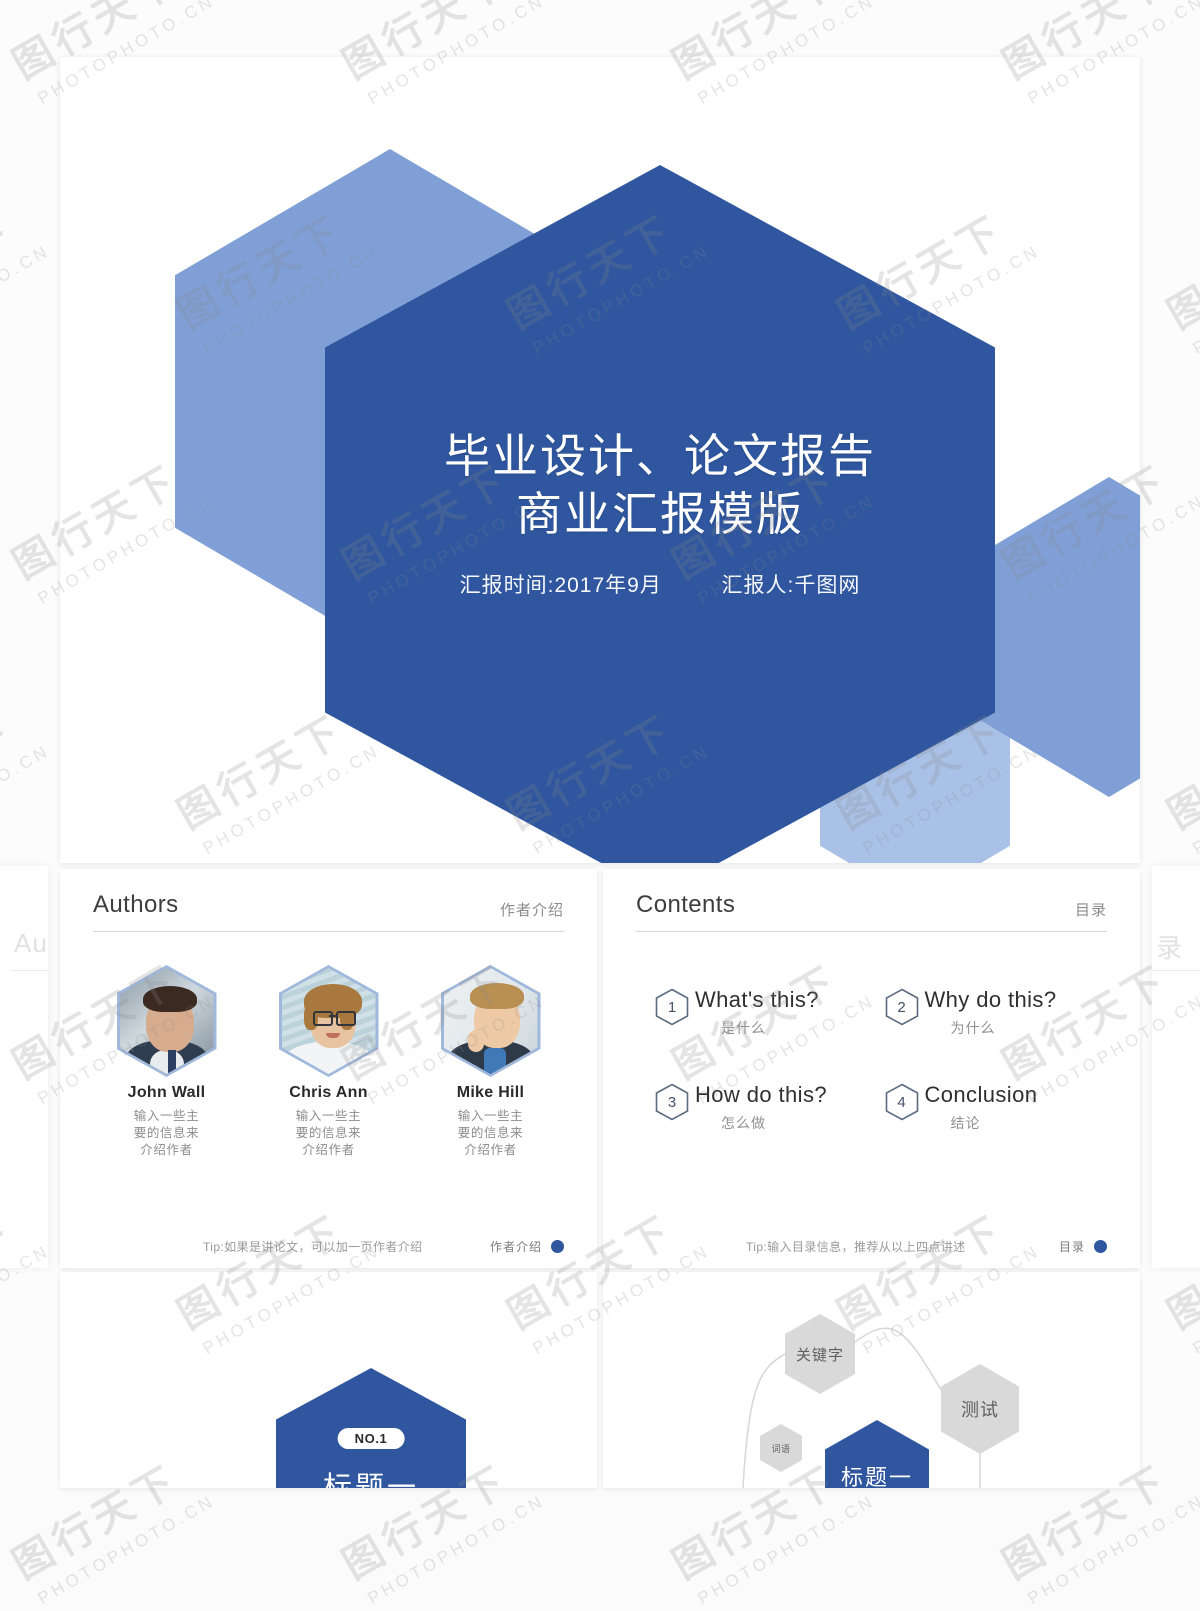 Image resolution: width=1200 pixels, height=1611 pixels. Describe the element at coordinates (743, 1123) in the screenshot. I see `contents-item-cn: 怎么做` at that location.